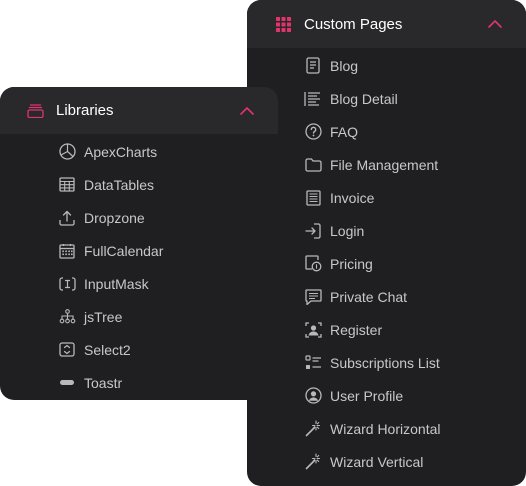  Describe the element at coordinates (139, 316) in the screenshot. I see `menu-item-jstree: jsTree` at that location.